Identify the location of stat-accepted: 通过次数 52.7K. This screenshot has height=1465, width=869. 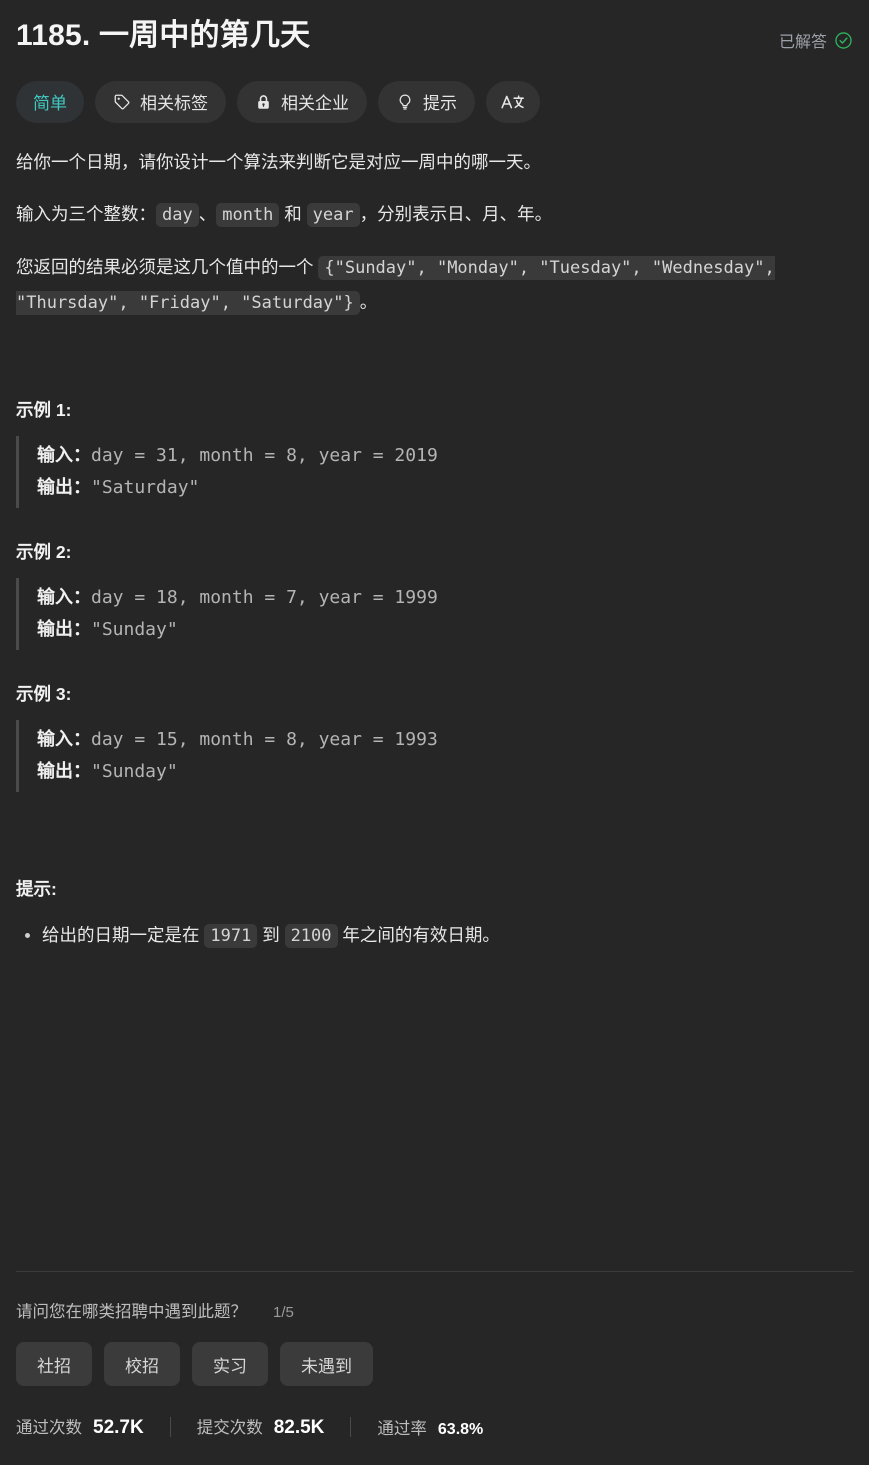
(80, 1426).